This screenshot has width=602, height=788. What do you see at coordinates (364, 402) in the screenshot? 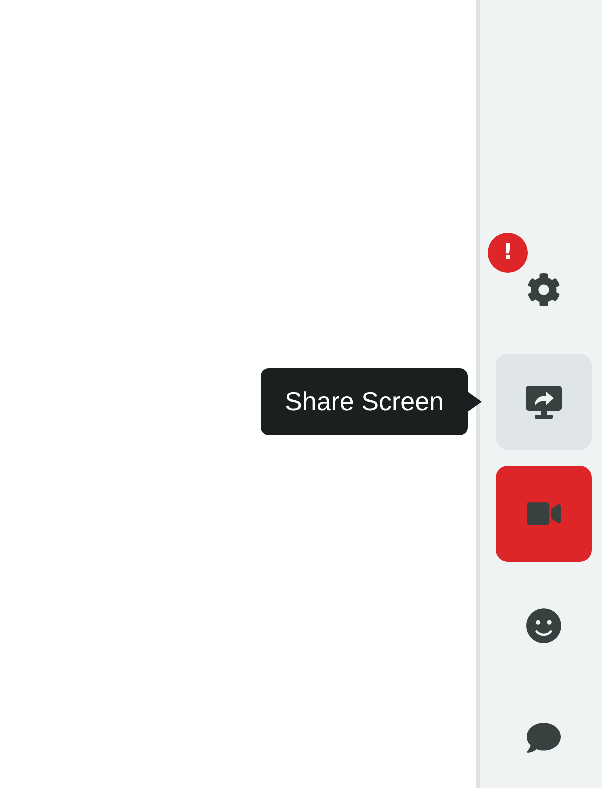
I see `tooltip: Share Screen` at bounding box center [364, 402].